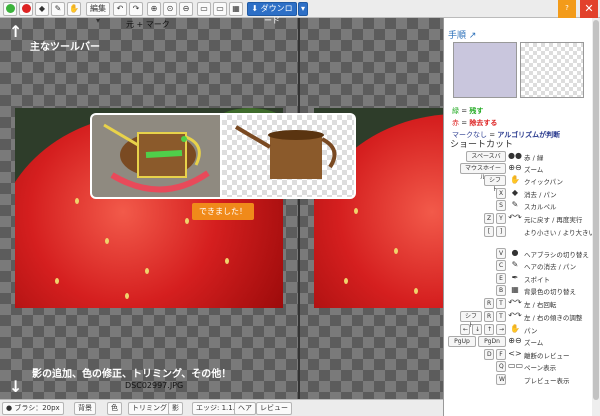 The image size is (600, 416). I want to click on zoom-fit-button: ⊙, so click(170, 9).